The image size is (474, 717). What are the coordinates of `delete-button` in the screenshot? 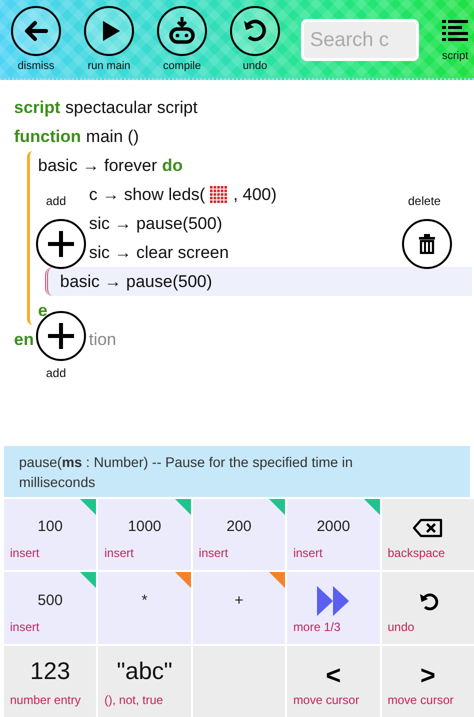 It's located at (427, 244).